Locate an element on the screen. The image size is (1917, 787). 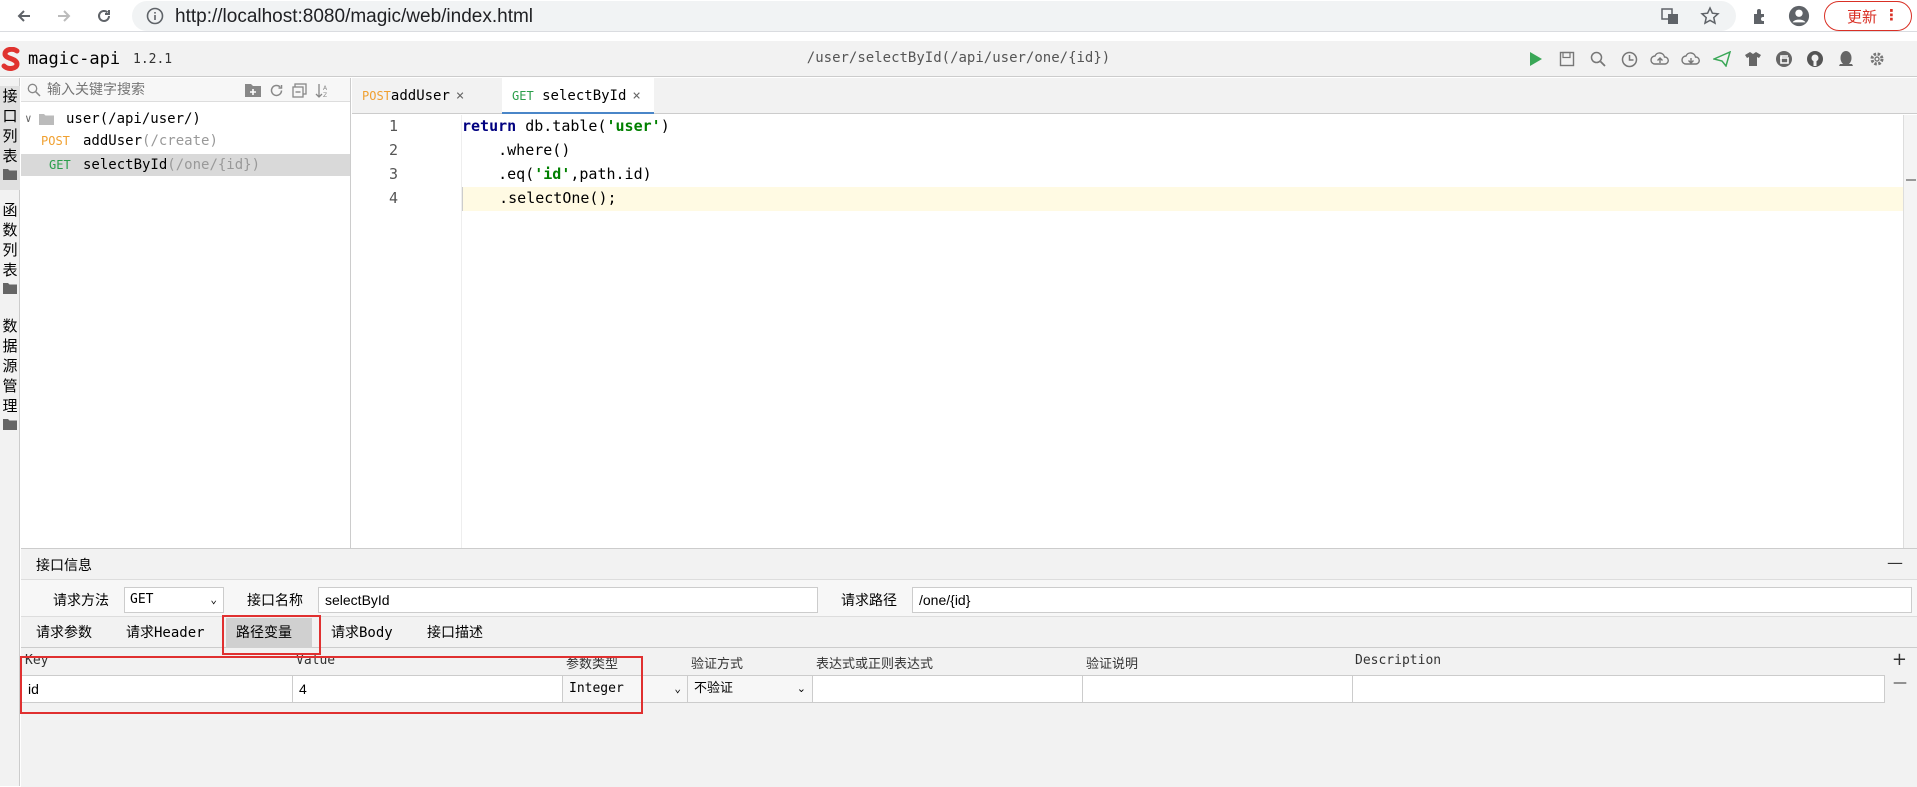
update-button: 更新 ⋮ is located at coordinates (1868, 16).